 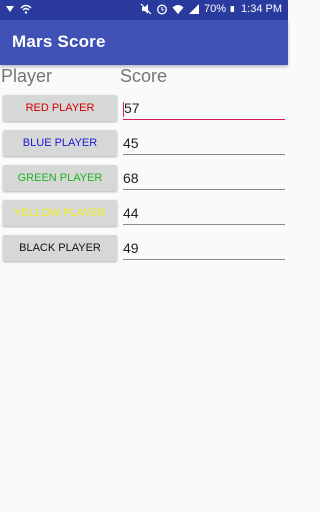 I want to click on yellow-player-button: YELLOW PLAYER, so click(x=60, y=213).